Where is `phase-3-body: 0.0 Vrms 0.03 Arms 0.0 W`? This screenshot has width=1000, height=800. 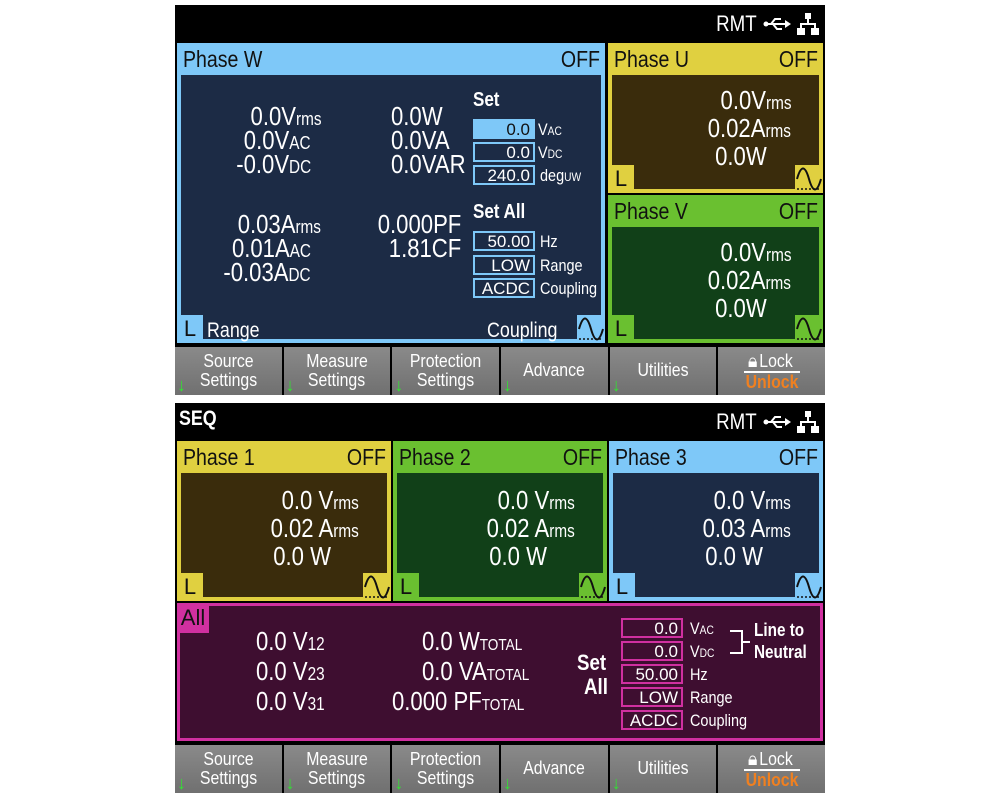
phase-3-body: 0.0 Vrms 0.03 Arms 0.0 W is located at coordinates (716, 535).